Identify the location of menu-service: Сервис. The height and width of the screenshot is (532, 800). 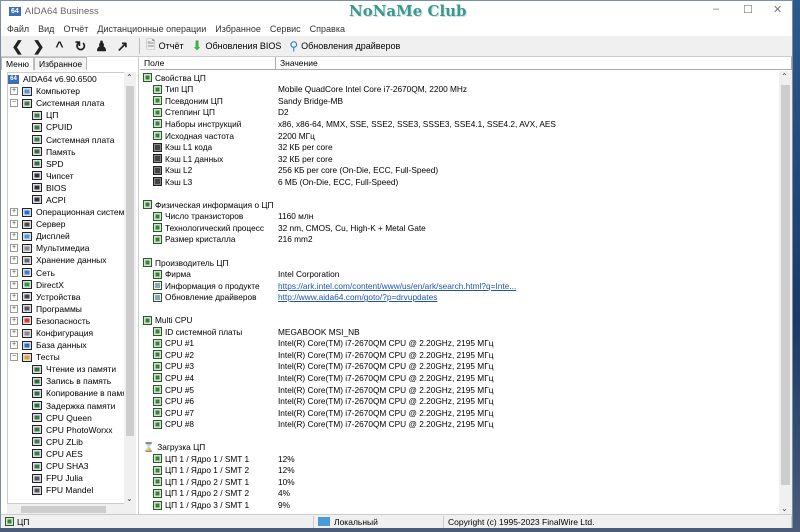
(285, 29).